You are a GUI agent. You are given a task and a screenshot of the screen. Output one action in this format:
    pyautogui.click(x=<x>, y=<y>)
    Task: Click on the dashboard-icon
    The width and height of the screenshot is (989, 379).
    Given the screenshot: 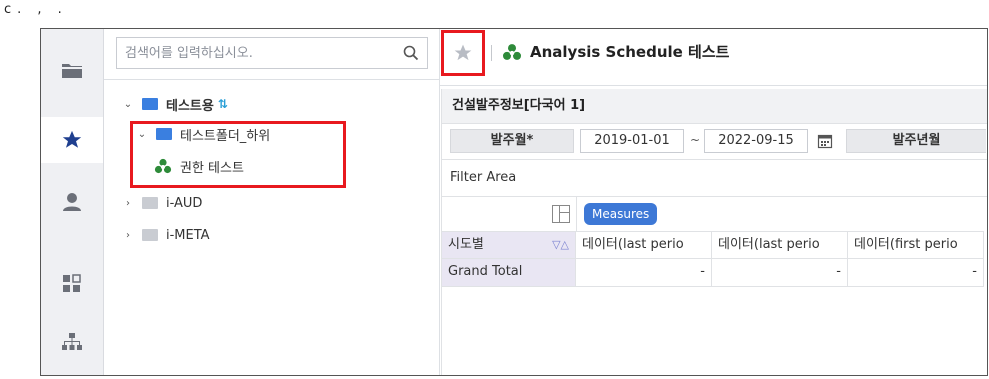 What is the action you would take?
    pyautogui.click(x=72, y=283)
    